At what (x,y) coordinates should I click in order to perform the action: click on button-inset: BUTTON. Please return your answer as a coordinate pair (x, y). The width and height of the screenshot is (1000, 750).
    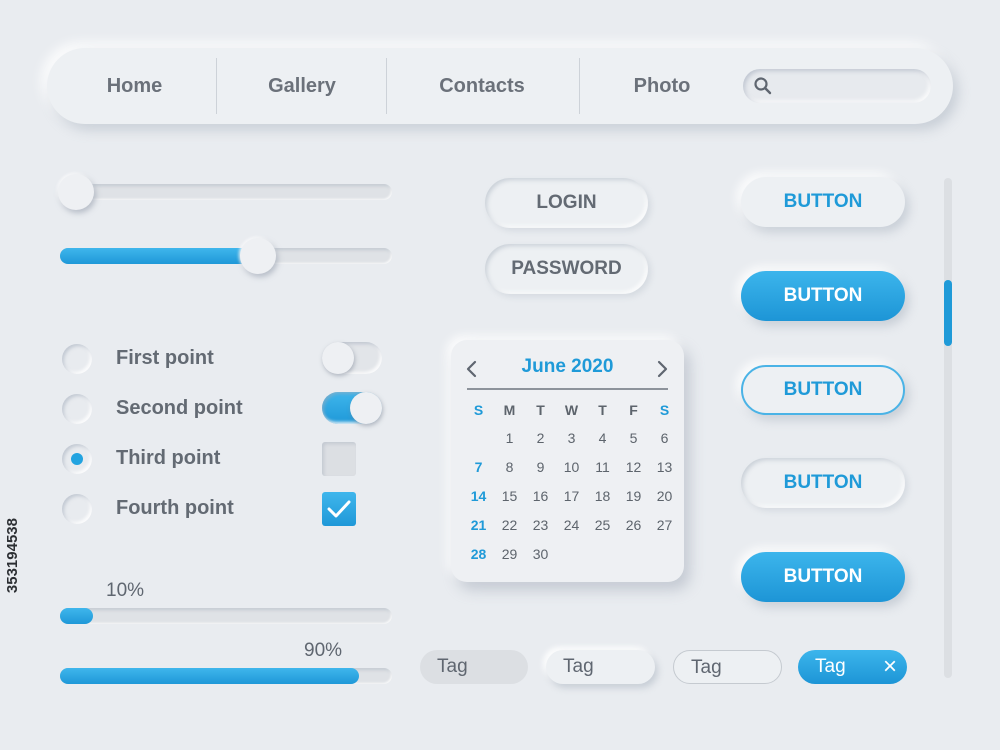
    Looking at the image, I should click on (823, 483).